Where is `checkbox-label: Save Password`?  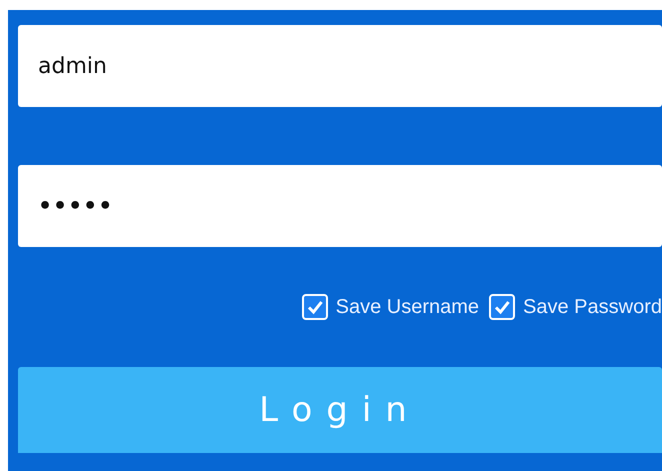 checkbox-label: Save Password is located at coordinates (592, 307).